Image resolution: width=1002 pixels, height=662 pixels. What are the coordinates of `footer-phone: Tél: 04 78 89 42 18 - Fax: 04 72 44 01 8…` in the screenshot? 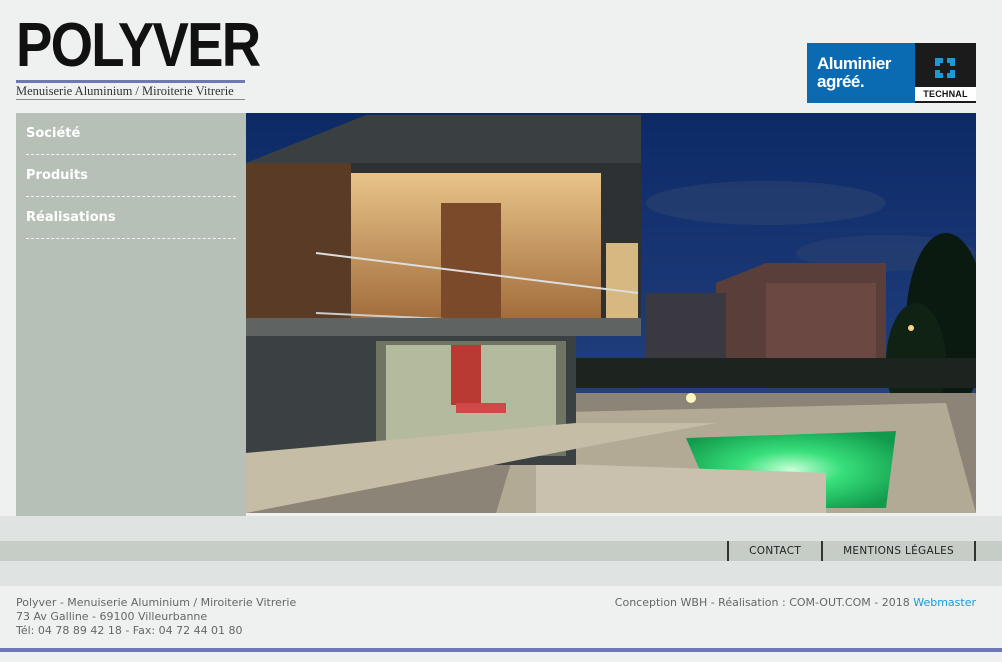 It's located at (129, 630).